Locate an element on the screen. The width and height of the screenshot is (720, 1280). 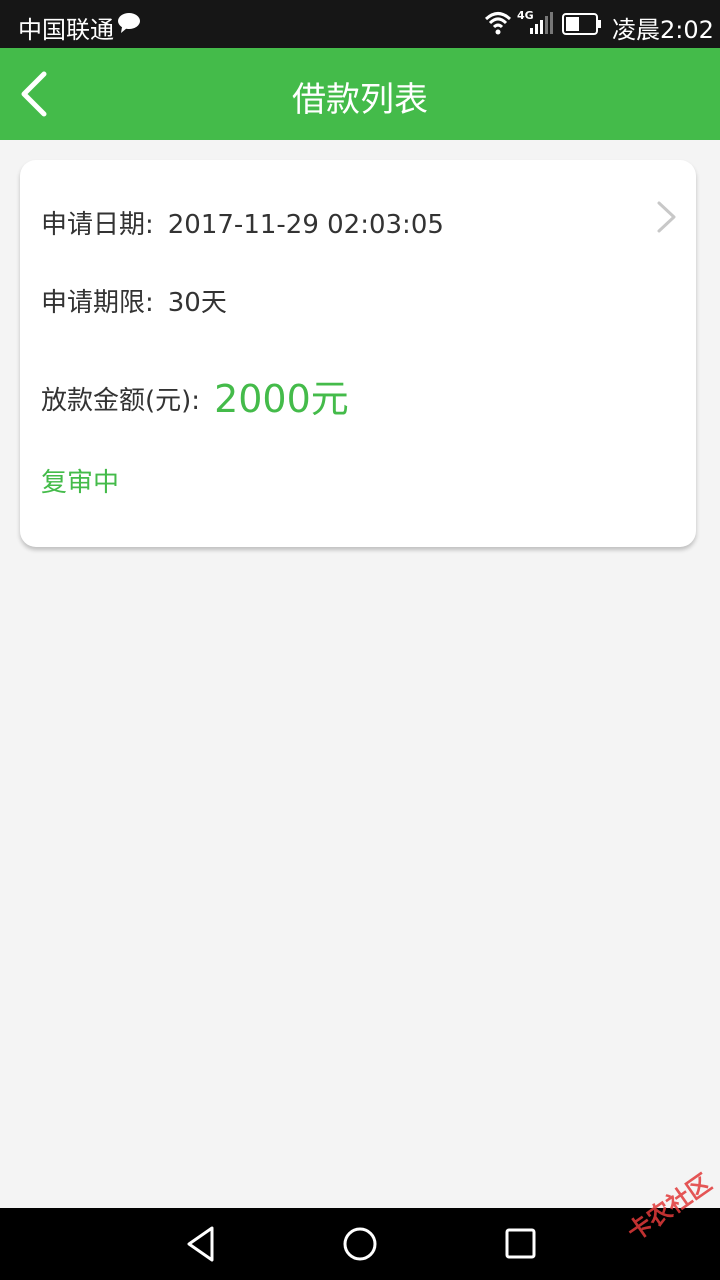
battery-icon is located at coordinates (582, 27).